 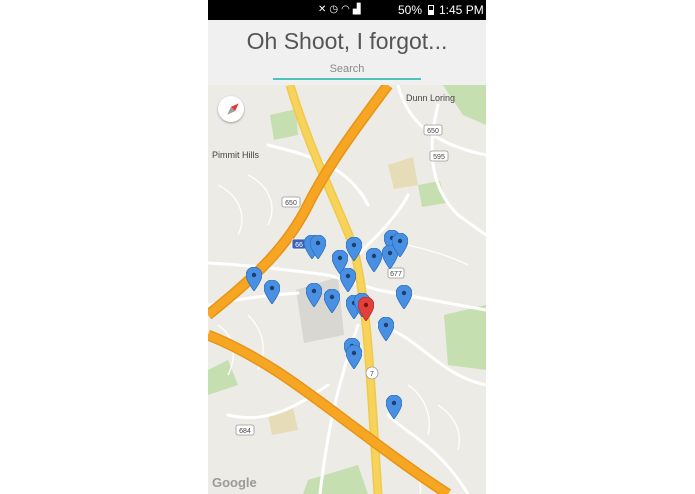 What do you see at coordinates (431, 10) in the screenshot?
I see `battery-icon` at bounding box center [431, 10].